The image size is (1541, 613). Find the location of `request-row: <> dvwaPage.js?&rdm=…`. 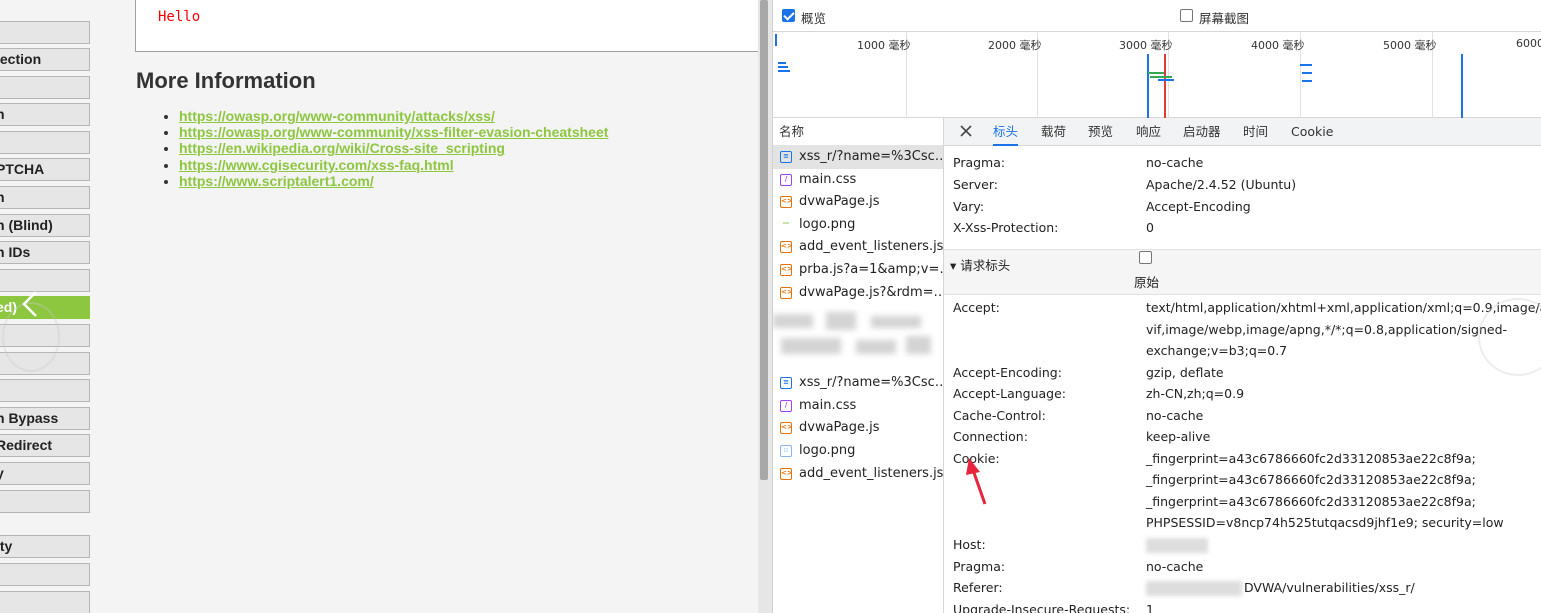

request-row: <> dvwaPage.js?&rdm=… is located at coordinates (858, 293).